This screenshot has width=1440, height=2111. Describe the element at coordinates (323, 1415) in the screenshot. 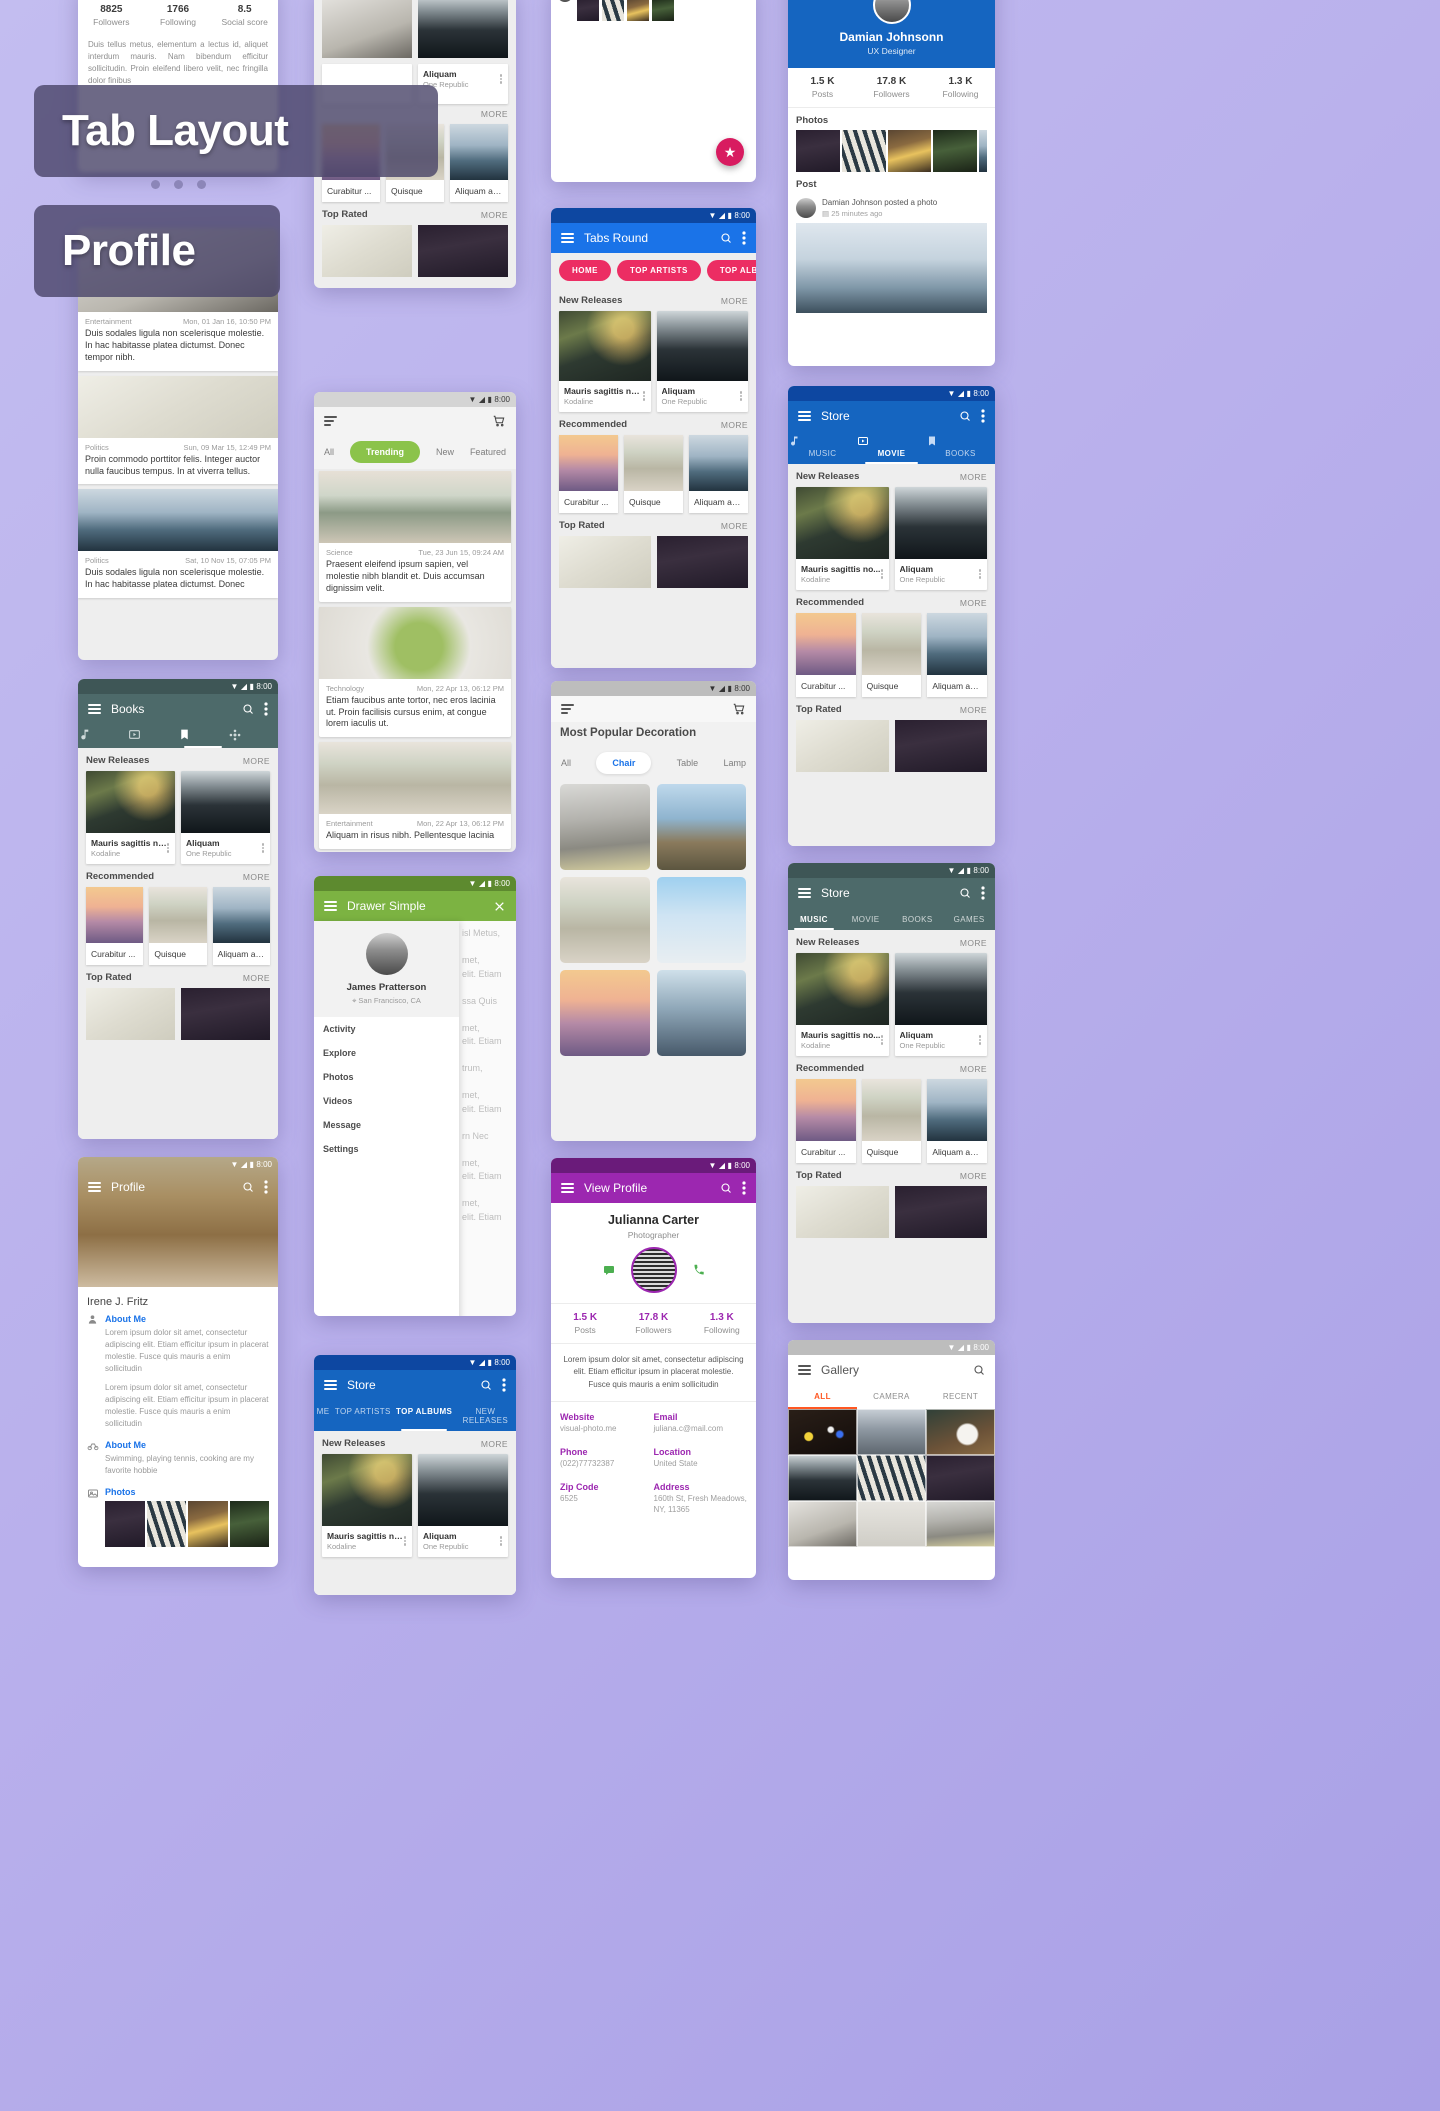

I see `tab-home: ME` at that location.